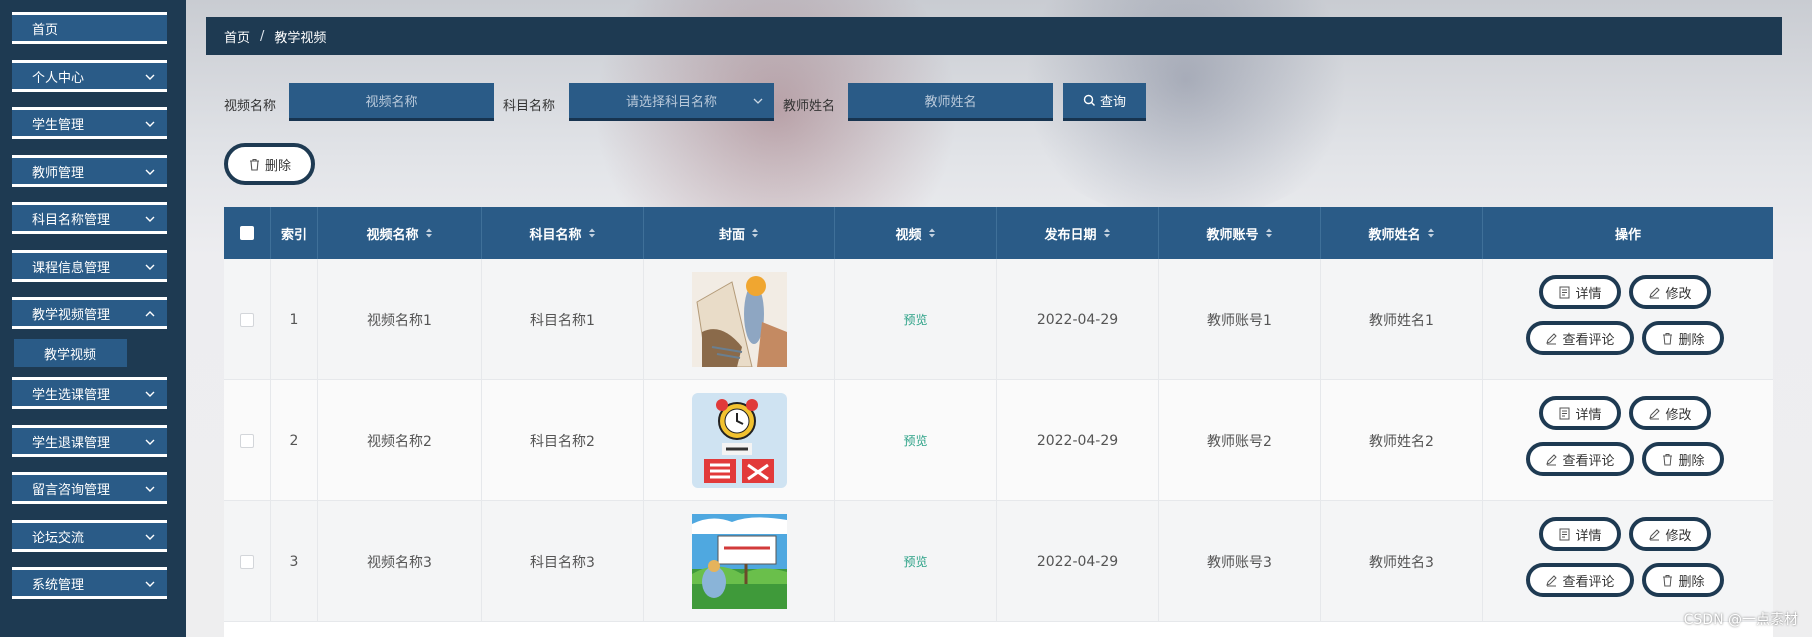 The height and width of the screenshot is (637, 1812). What do you see at coordinates (1740, 620) in the screenshot?
I see `watermark: CSDN @一点素材` at bounding box center [1740, 620].